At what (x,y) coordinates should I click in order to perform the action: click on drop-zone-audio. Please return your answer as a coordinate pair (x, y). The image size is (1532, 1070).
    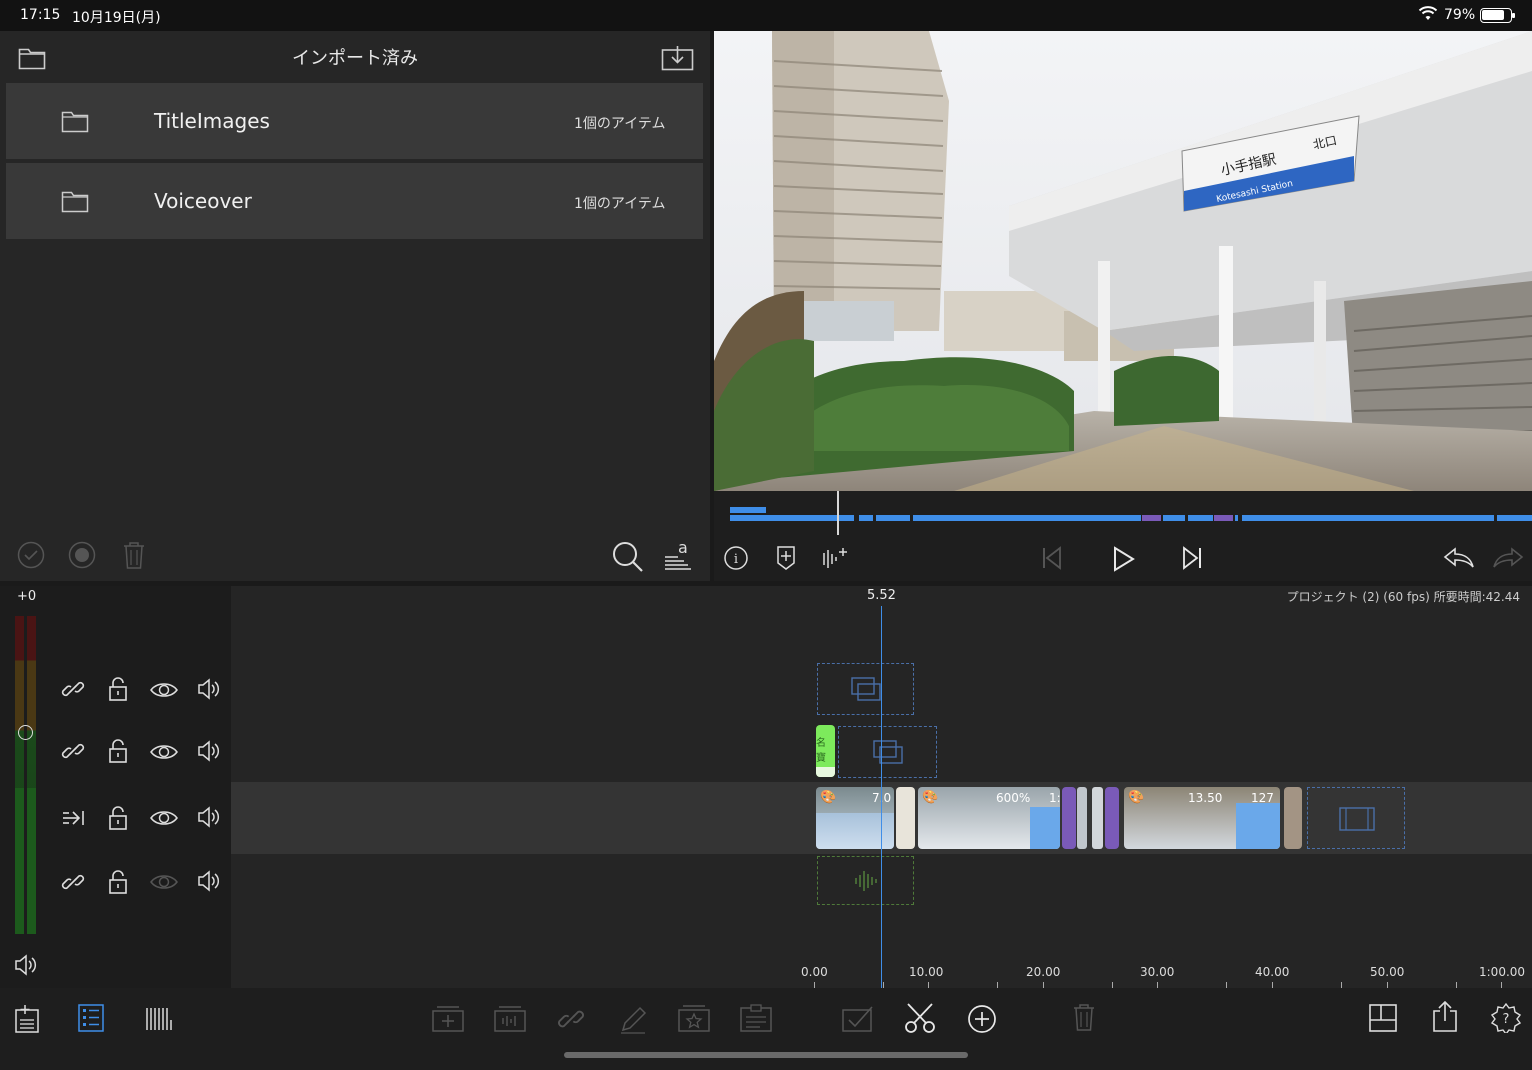
    Looking at the image, I should click on (865, 880).